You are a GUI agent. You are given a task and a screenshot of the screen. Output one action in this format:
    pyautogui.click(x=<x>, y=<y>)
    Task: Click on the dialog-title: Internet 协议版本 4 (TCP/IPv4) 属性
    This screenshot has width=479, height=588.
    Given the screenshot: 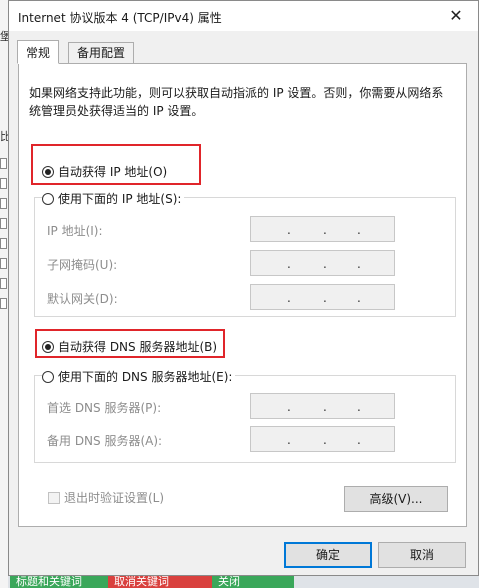 What is the action you would take?
    pyautogui.click(x=120, y=18)
    